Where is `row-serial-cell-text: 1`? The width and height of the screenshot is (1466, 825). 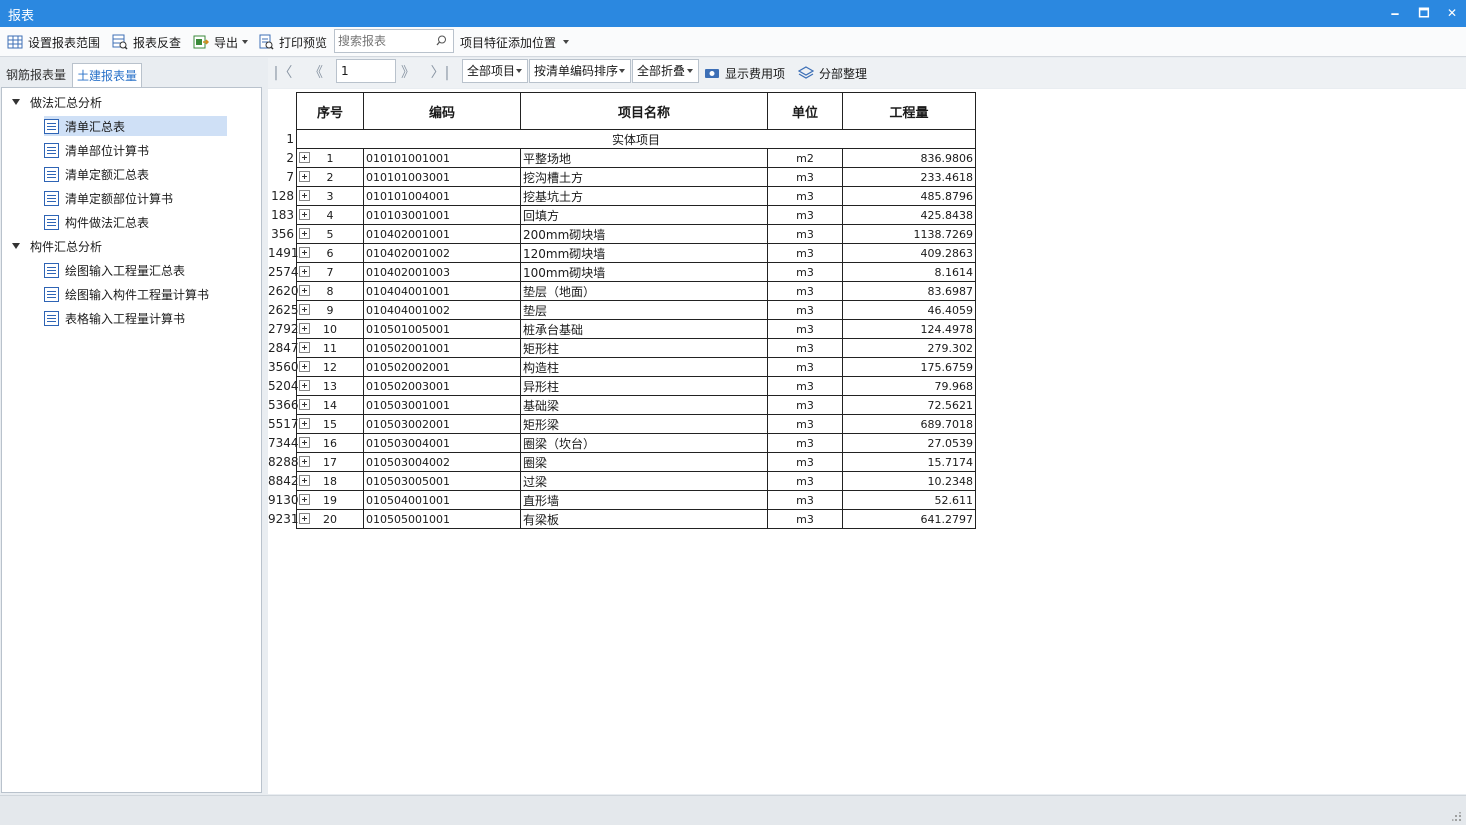 row-serial-cell-text: 1 is located at coordinates (330, 158).